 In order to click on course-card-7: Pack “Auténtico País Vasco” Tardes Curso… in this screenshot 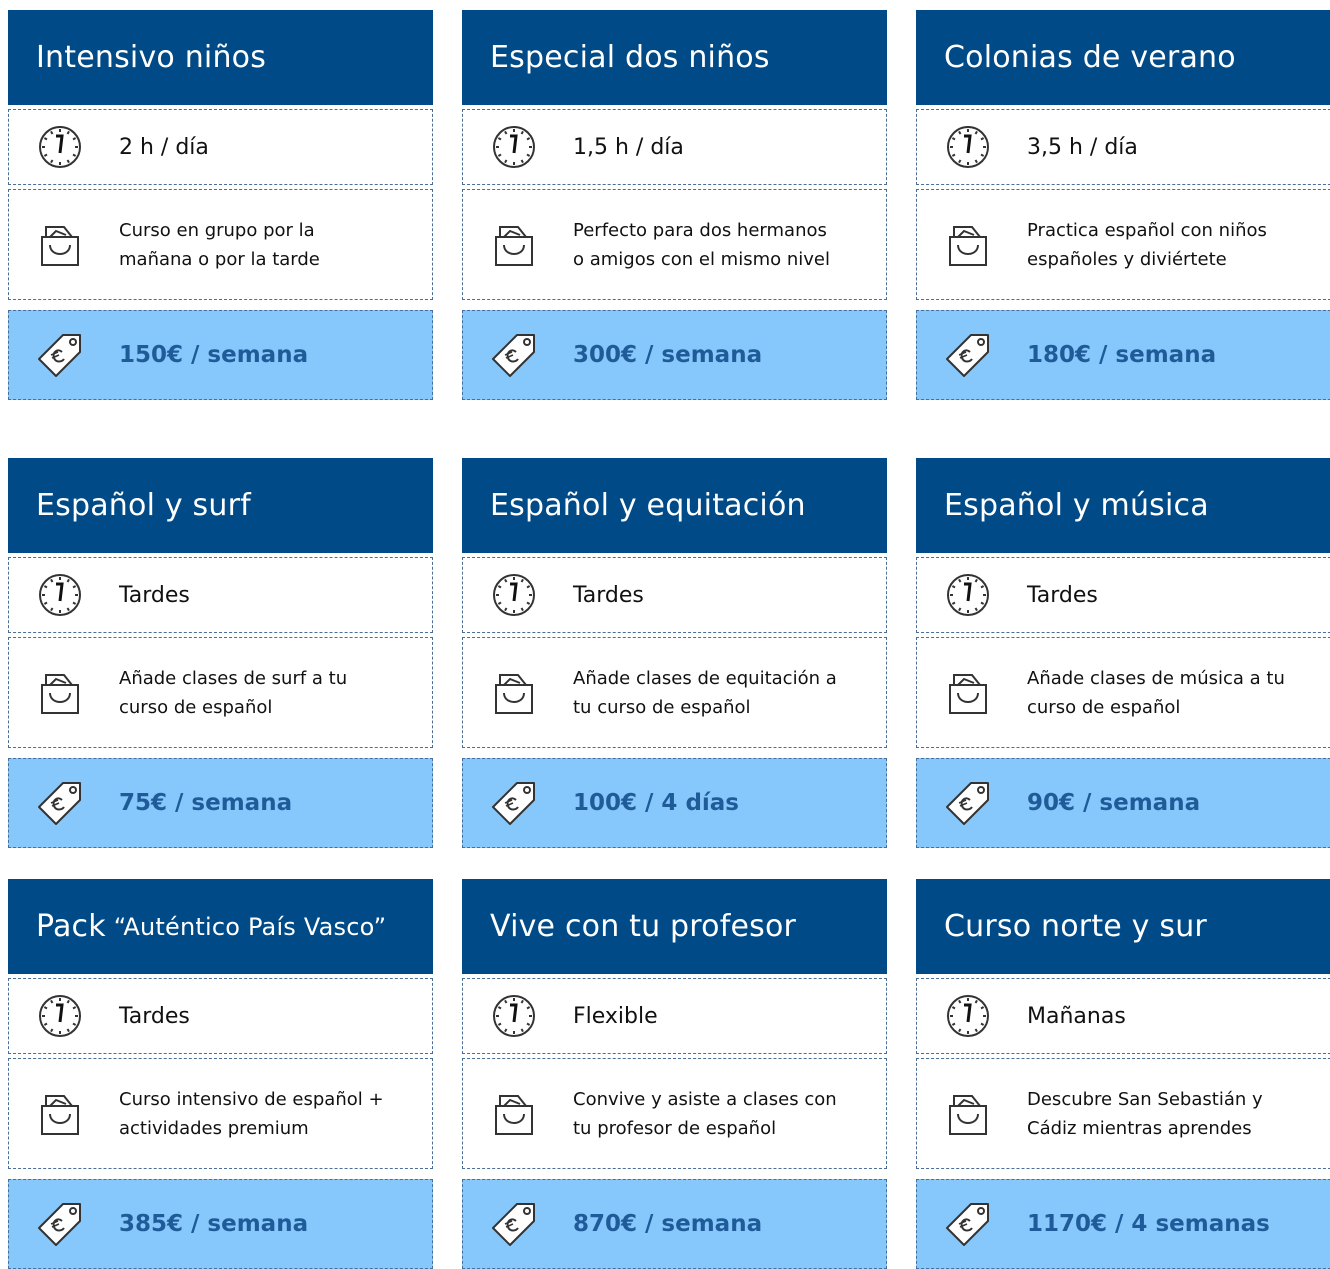, I will do `click(220, 1074)`.